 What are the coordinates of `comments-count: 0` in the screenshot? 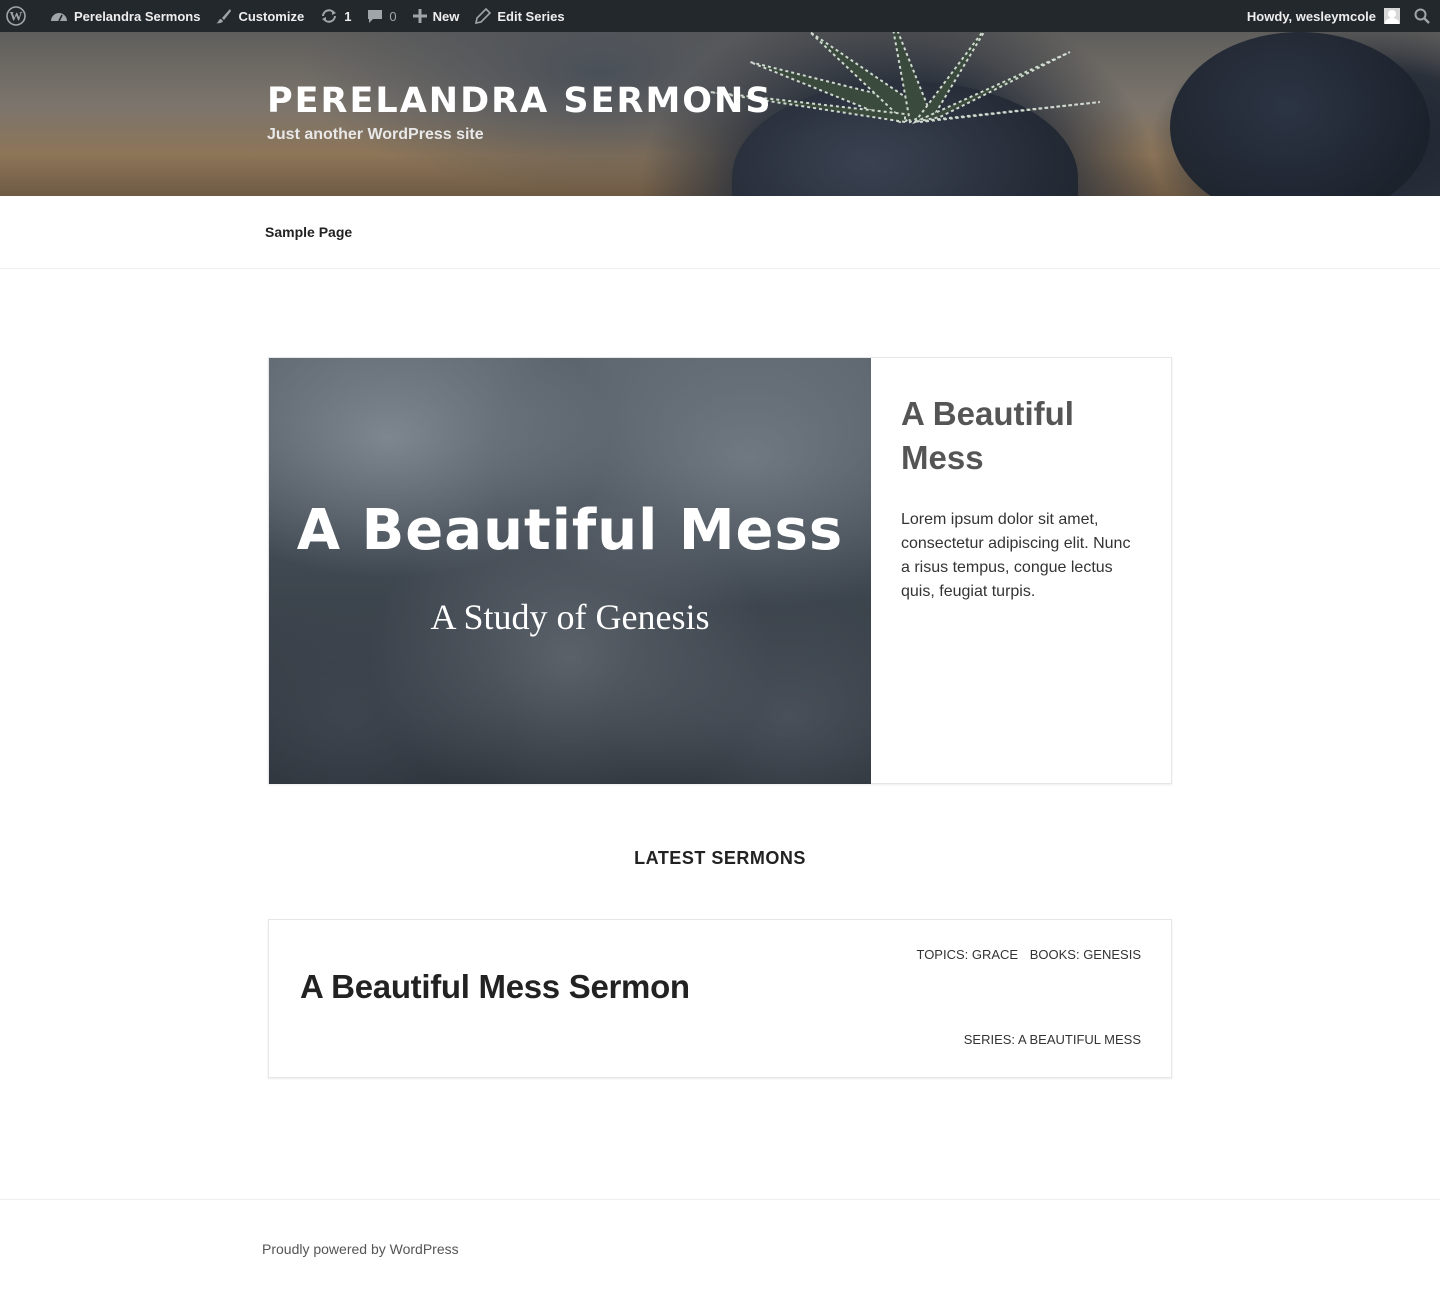 It's located at (393, 16).